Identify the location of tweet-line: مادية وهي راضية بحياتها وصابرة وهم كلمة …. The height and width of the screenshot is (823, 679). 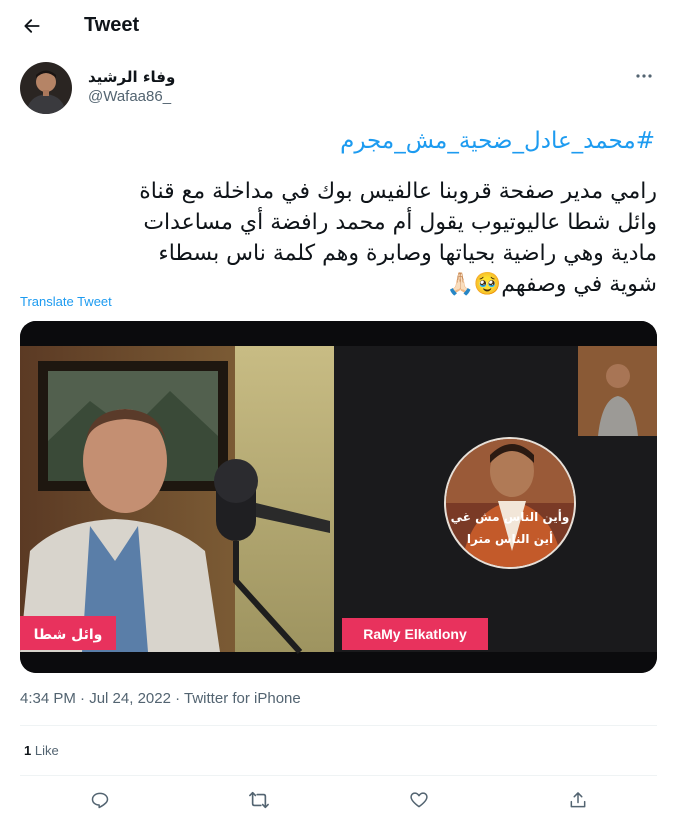
(407, 253).